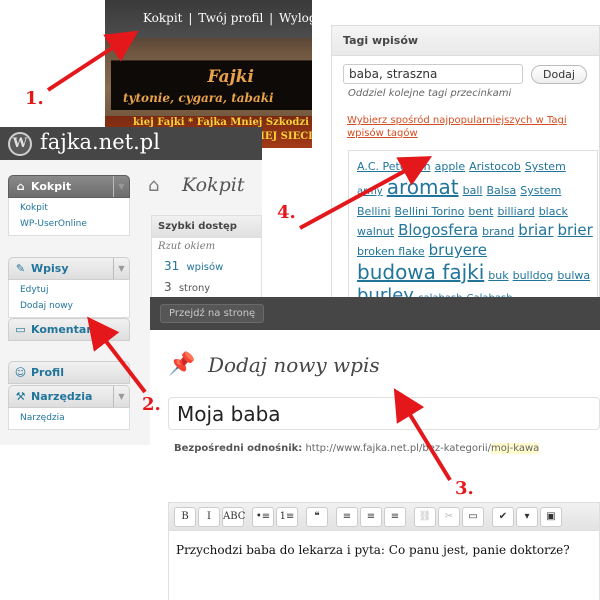  I want to click on more-tag-button: ▭, so click(473, 517).